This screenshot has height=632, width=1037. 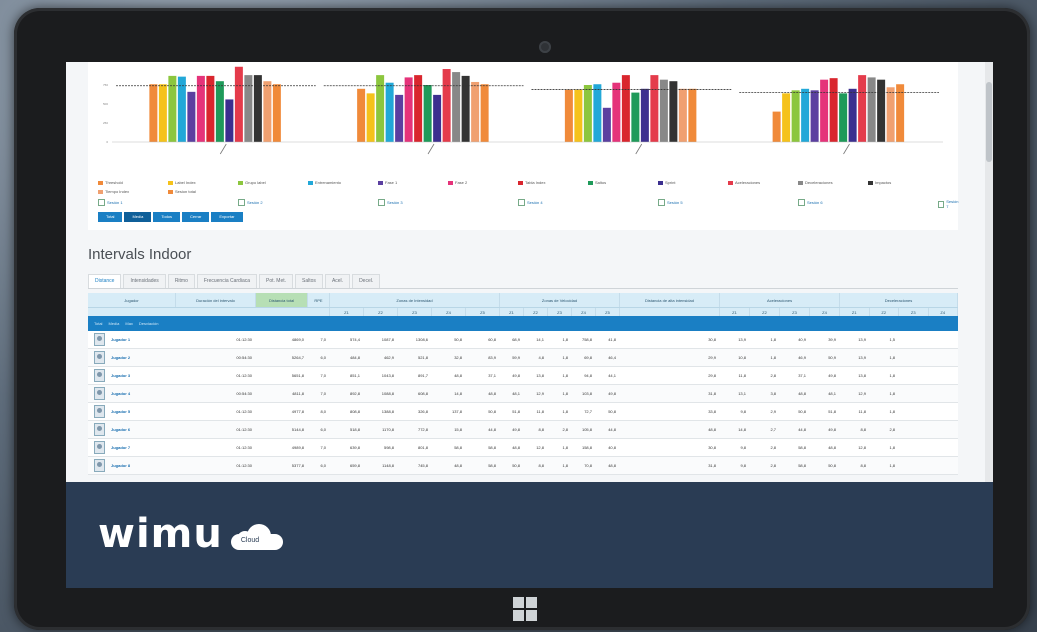 I want to click on session-checkbox: Sesión 2, so click(x=250, y=202).